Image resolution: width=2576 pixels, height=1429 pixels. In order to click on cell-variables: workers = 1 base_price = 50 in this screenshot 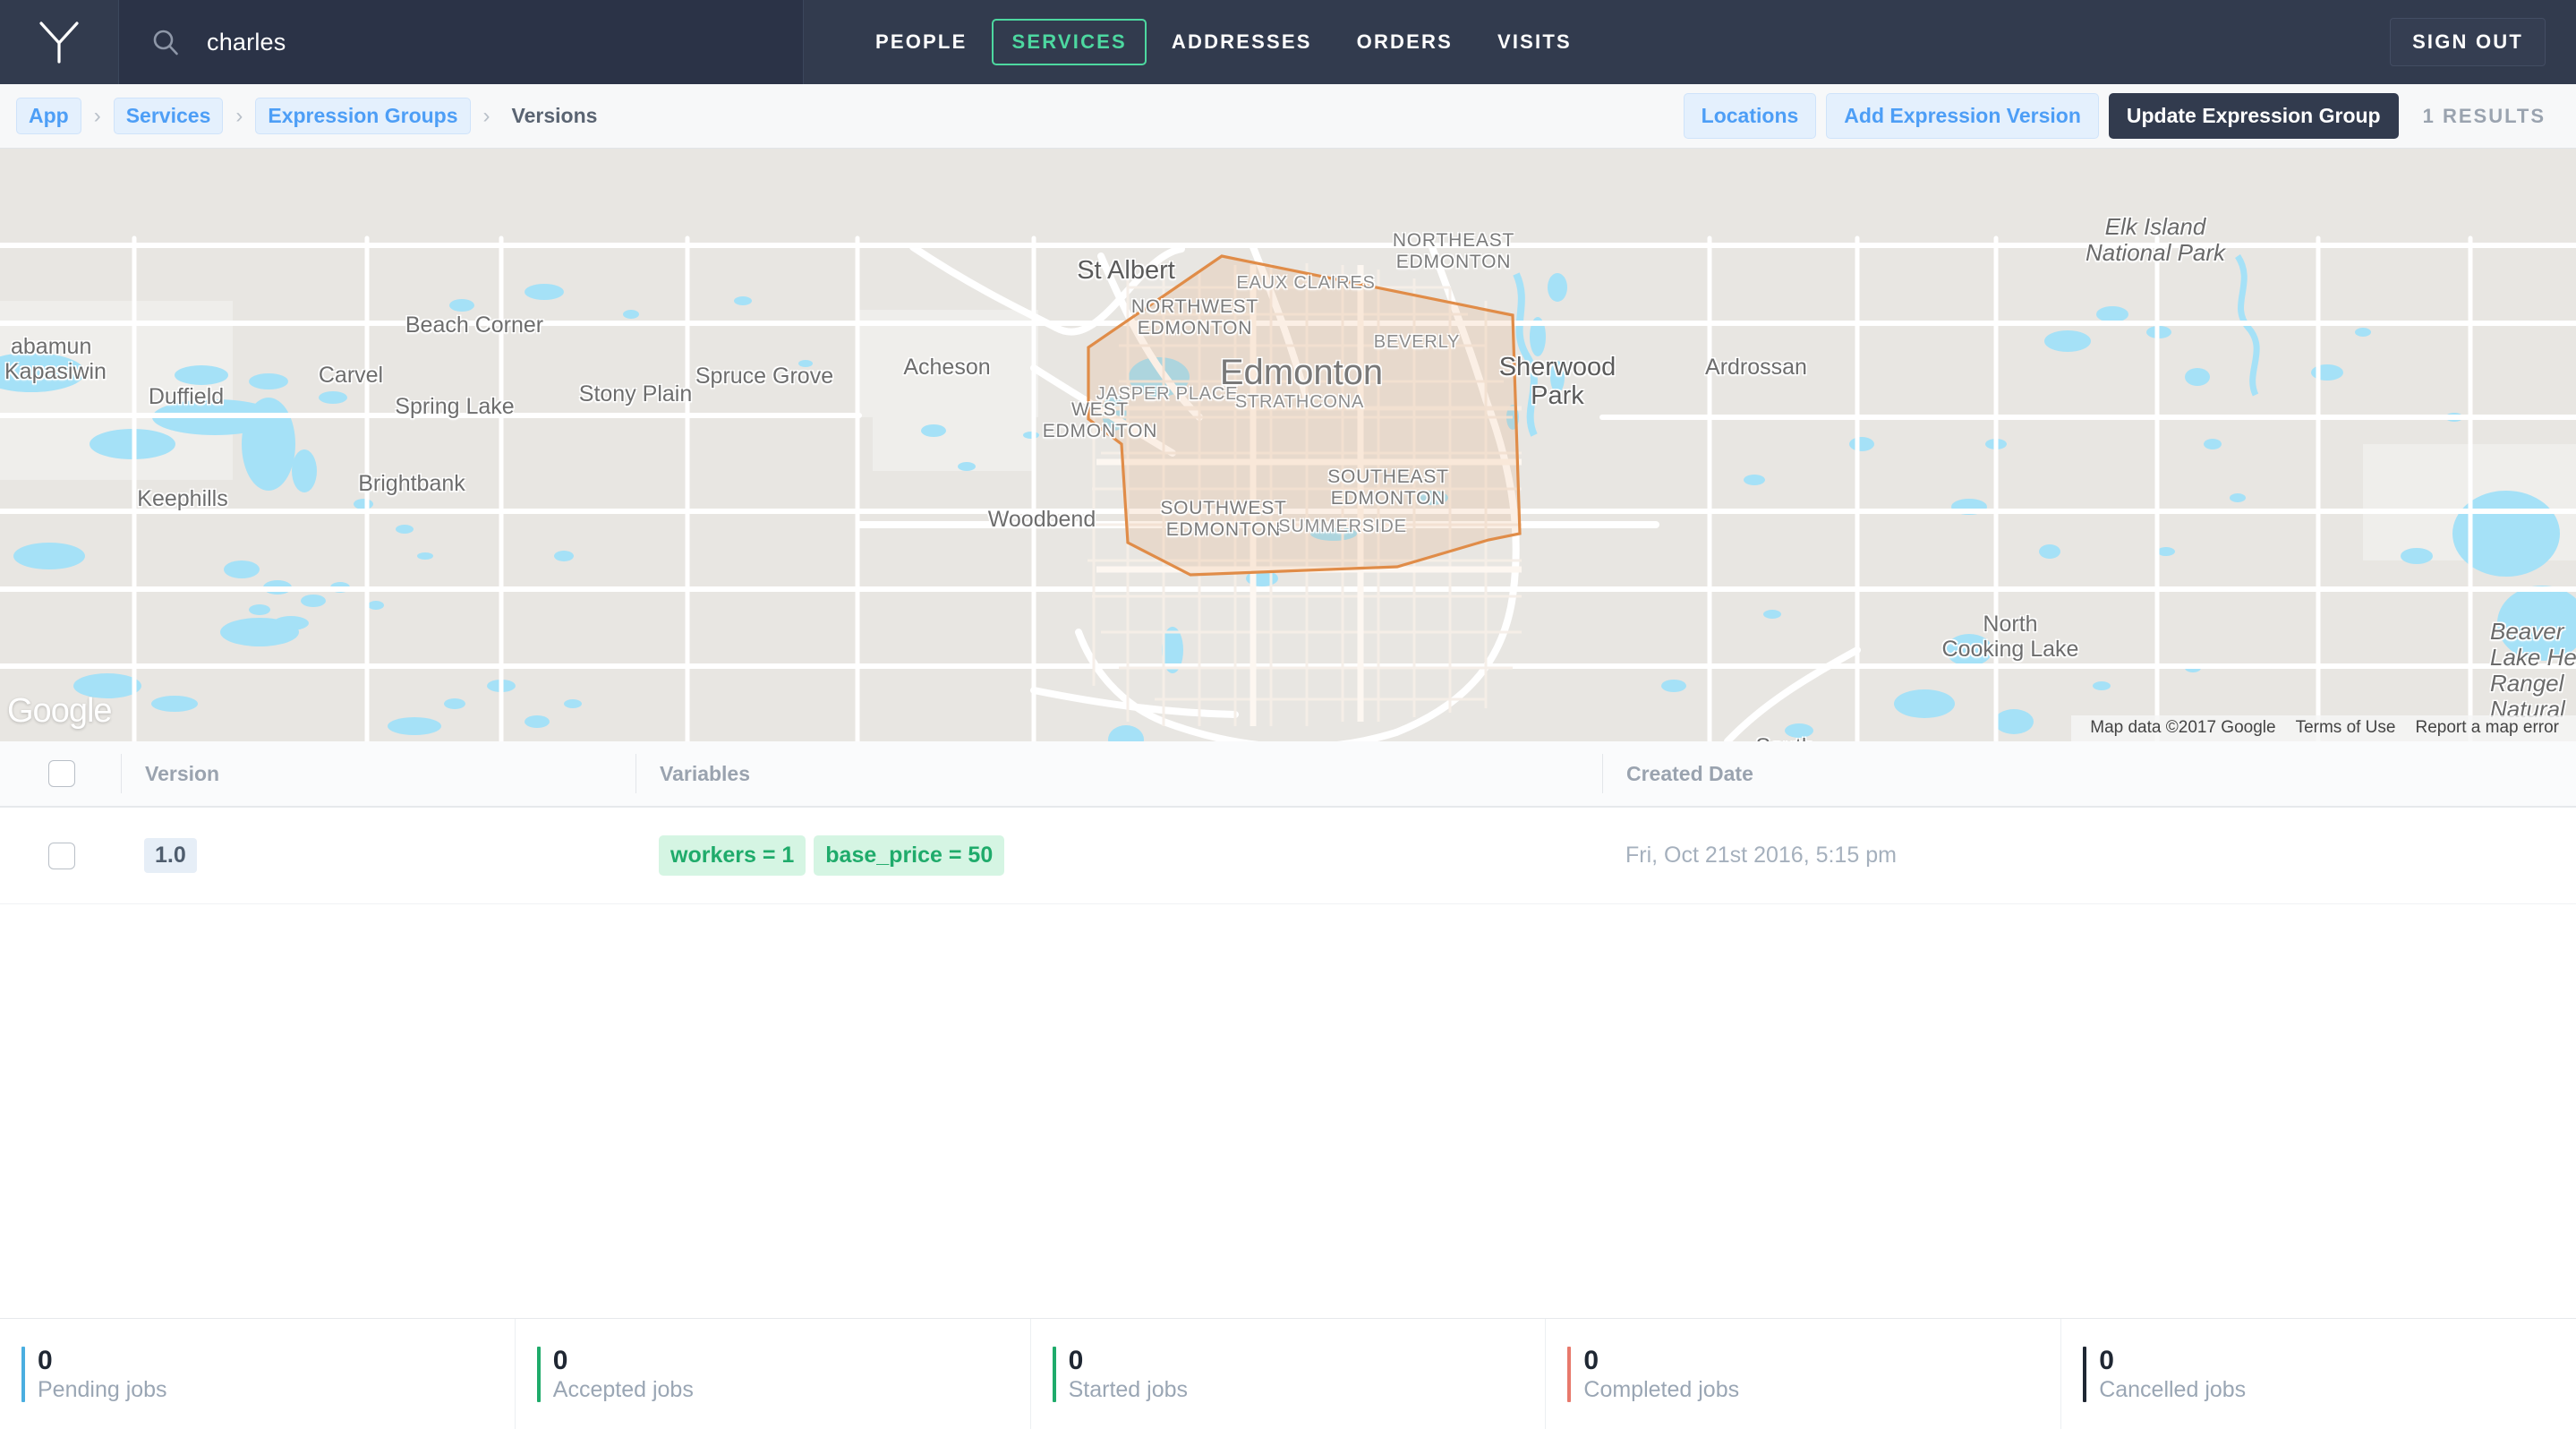, I will do `click(1118, 855)`.